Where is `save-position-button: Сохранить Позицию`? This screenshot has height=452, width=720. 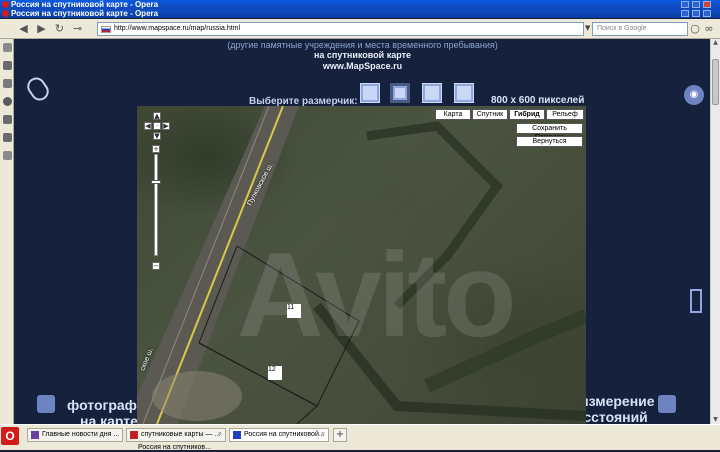 save-position-button: Сохранить Позицию is located at coordinates (549, 132).